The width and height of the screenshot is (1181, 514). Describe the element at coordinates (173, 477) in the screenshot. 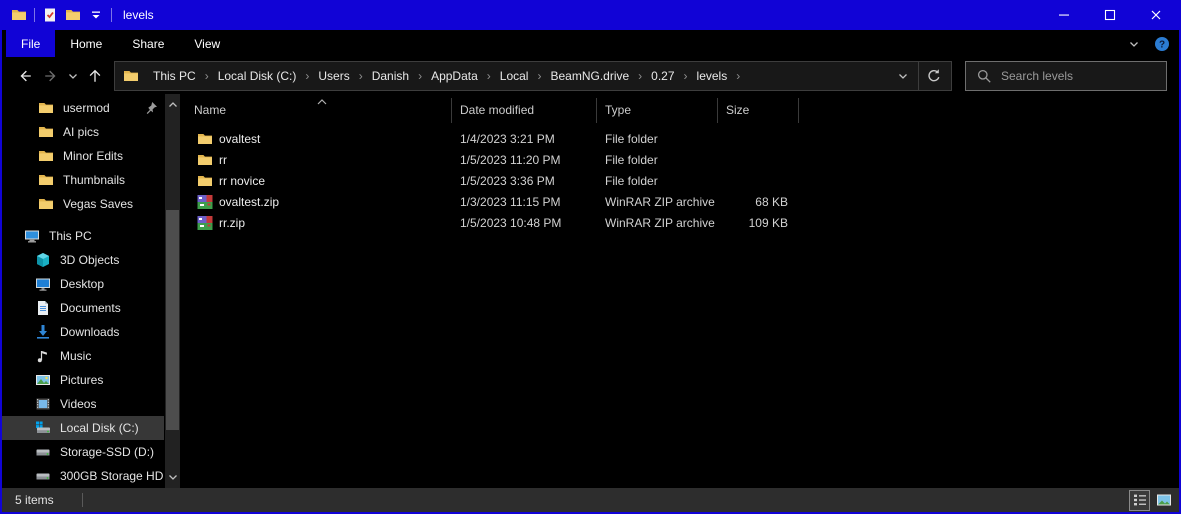

I see `scroll-down-icon` at that location.